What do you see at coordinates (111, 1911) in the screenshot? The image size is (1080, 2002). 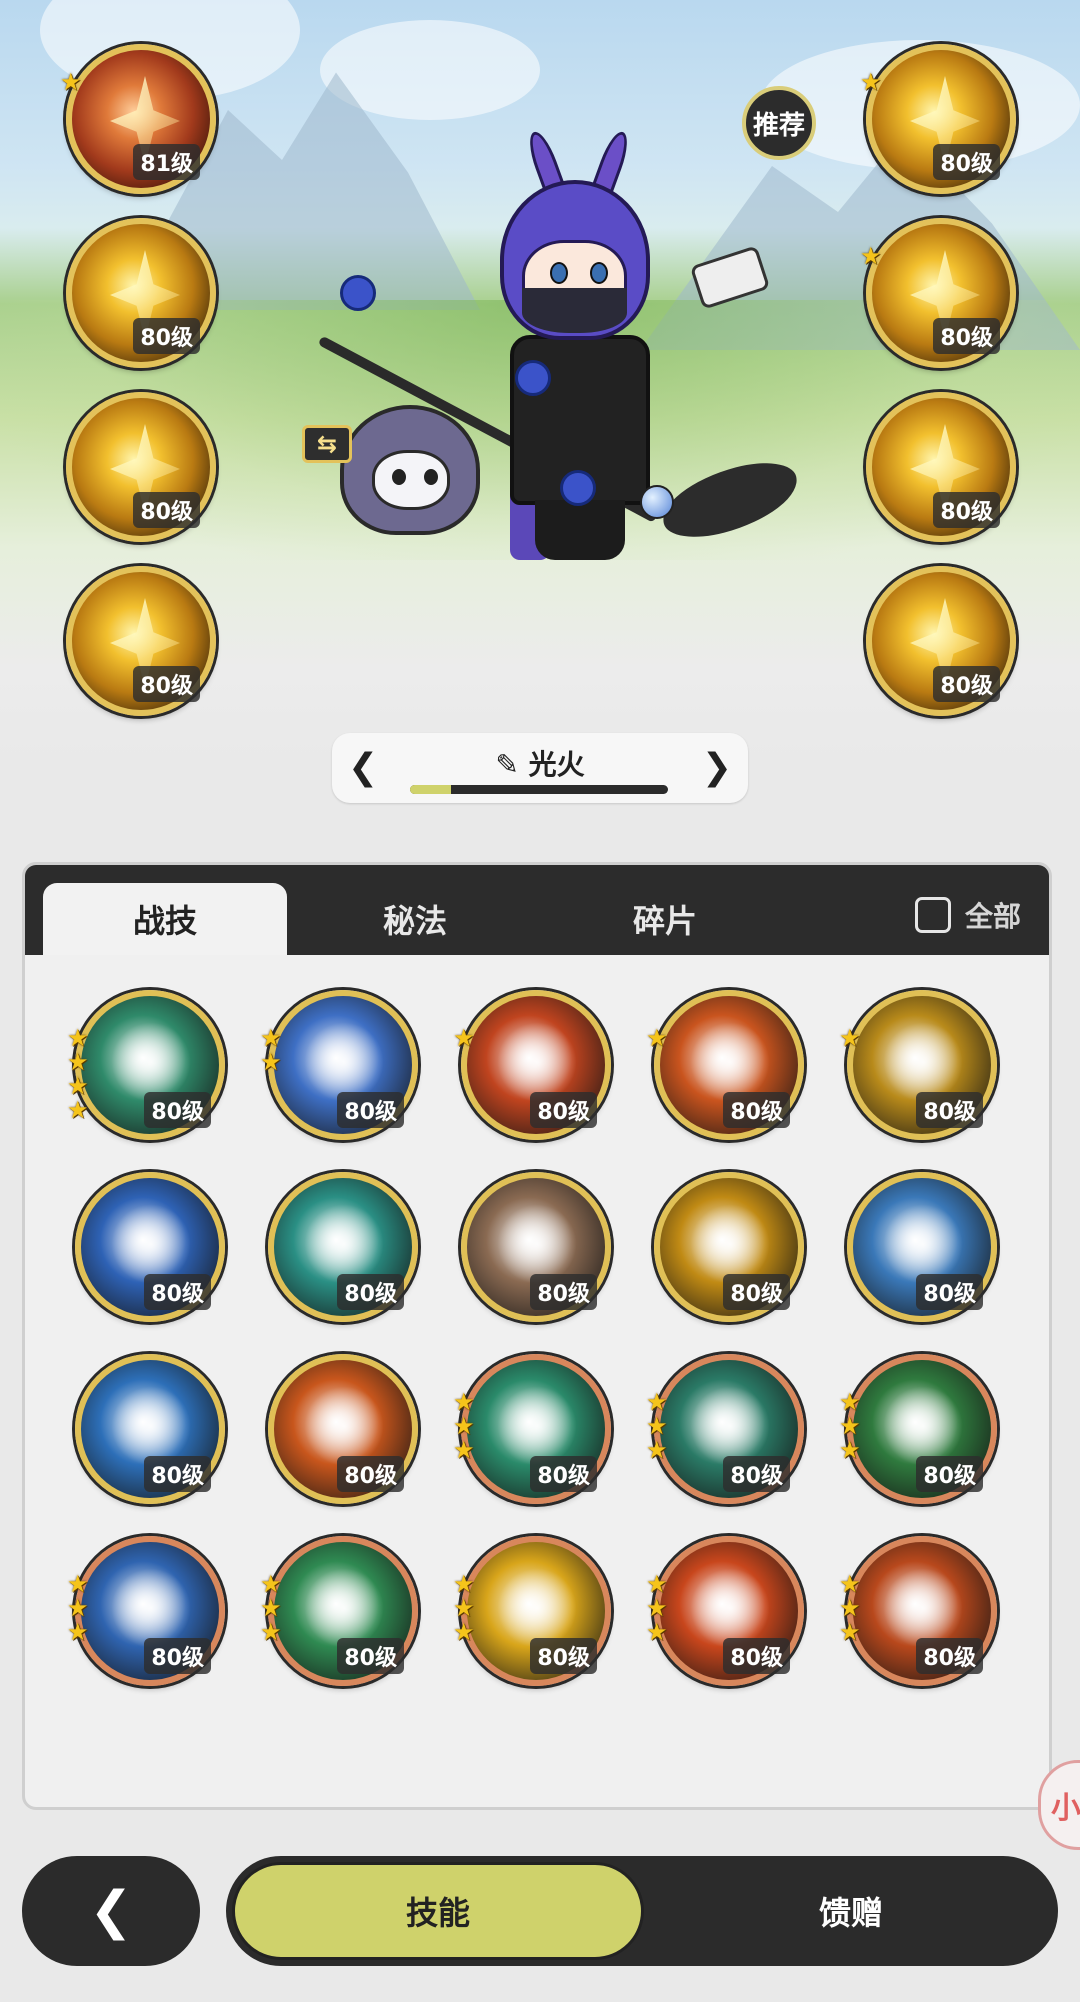 I see `back-button: ❮` at bounding box center [111, 1911].